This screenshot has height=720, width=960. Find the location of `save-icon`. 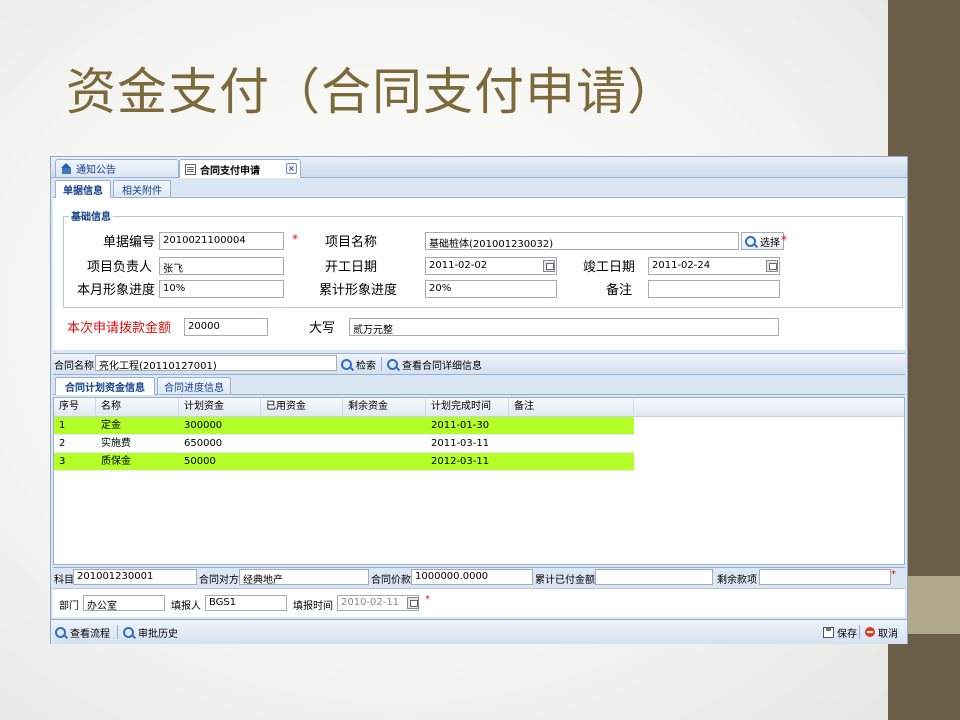

save-icon is located at coordinates (828, 632).